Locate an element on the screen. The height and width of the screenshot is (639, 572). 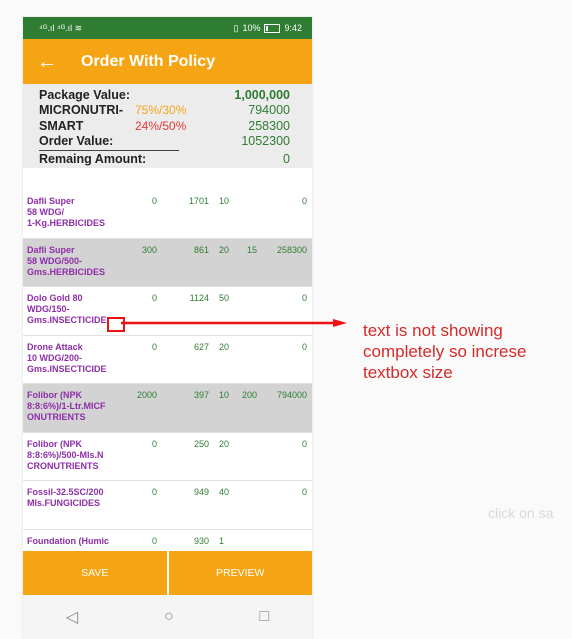
cell-c2: 250 is located at coordinates (201, 443).